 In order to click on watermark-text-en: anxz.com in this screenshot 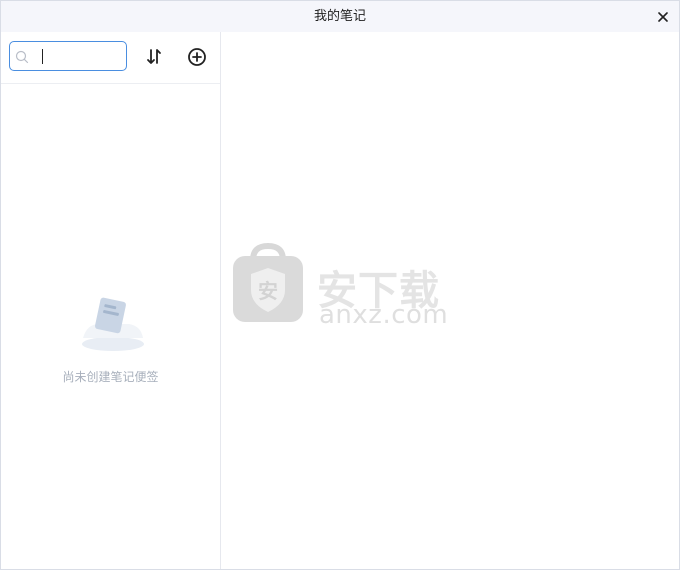, I will do `click(384, 315)`.